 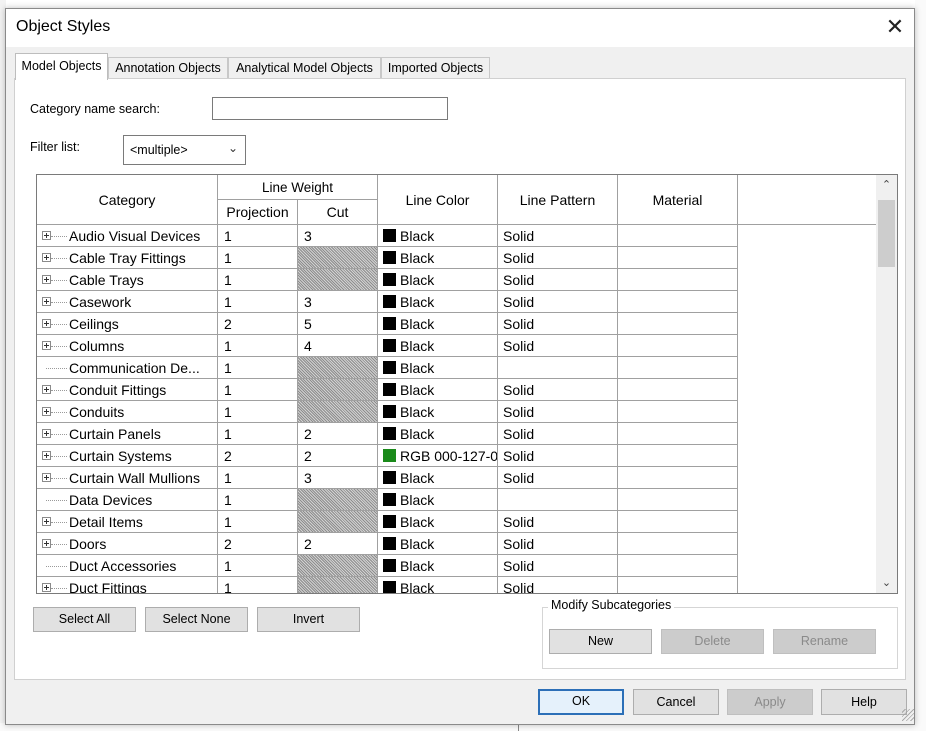 What do you see at coordinates (127, 302) in the screenshot?
I see `category-cell: Casework` at bounding box center [127, 302].